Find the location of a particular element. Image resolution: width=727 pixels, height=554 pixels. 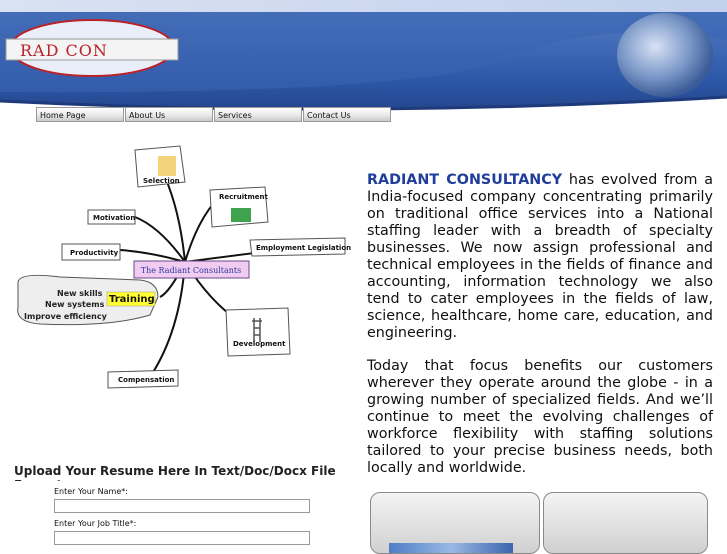

job-title-input is located at coordinates (182, 538).